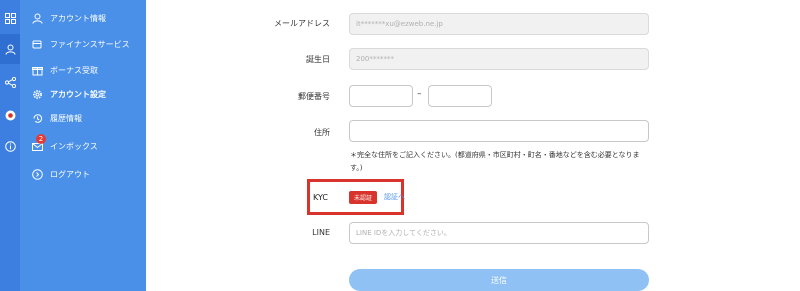  What do you see at coordinates (37, 94) in the screenshot?
I see `gear-icon` at bounding box center [37, 94].